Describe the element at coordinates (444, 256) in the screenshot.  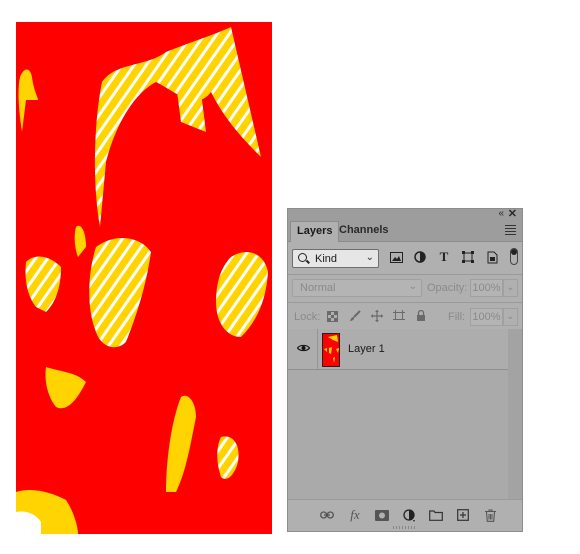
I see `type-filter-icon: T` at that location.